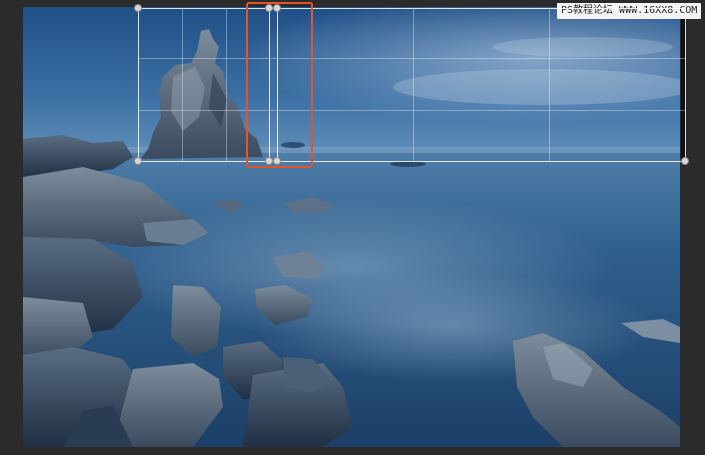 The image size is (705, 455). Describe the element at coordinates (138, 161) in the screenshot. I see `grid-handle-bottom-left` at that location.